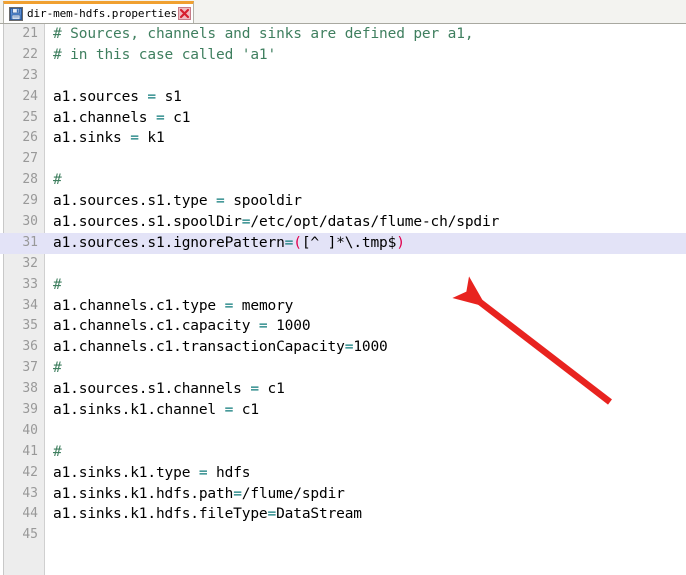  What do you see at coordinates (30, 430) in the screenshot?
I see `line-number: 40` at bounding box center [30, 430].